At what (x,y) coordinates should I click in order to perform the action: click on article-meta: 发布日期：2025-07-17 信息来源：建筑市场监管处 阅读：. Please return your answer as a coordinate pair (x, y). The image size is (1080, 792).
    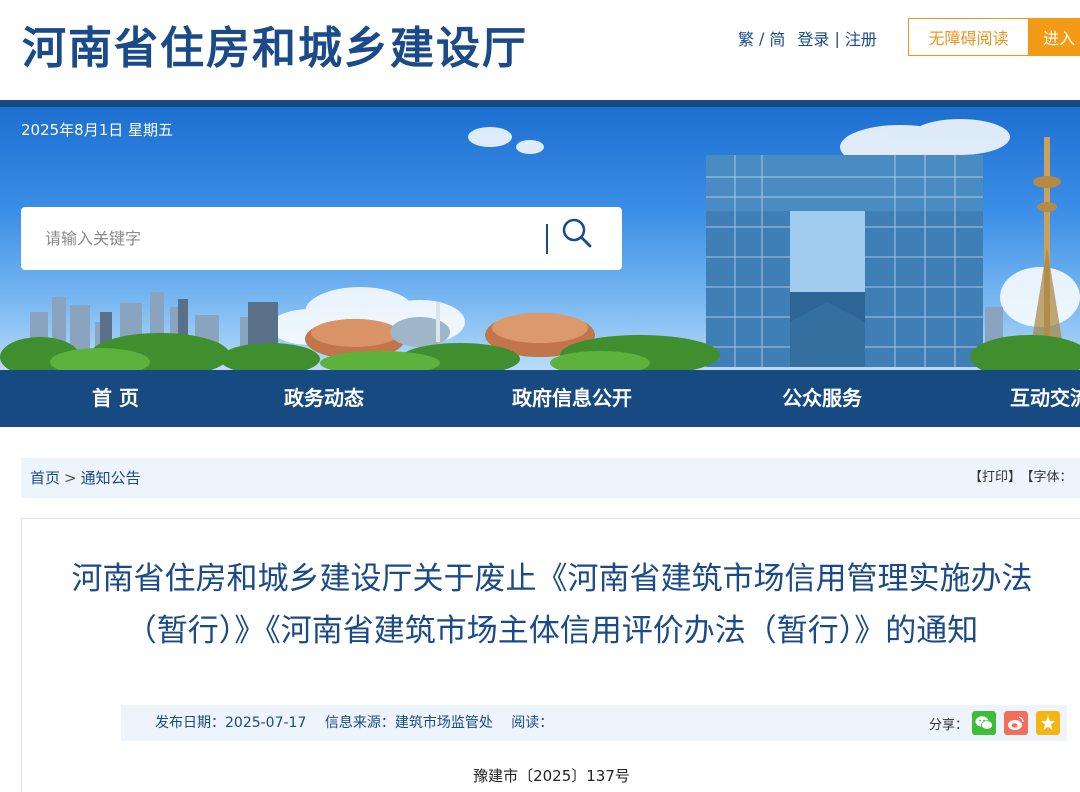
    Looking at the image, I should click on (361, 723).